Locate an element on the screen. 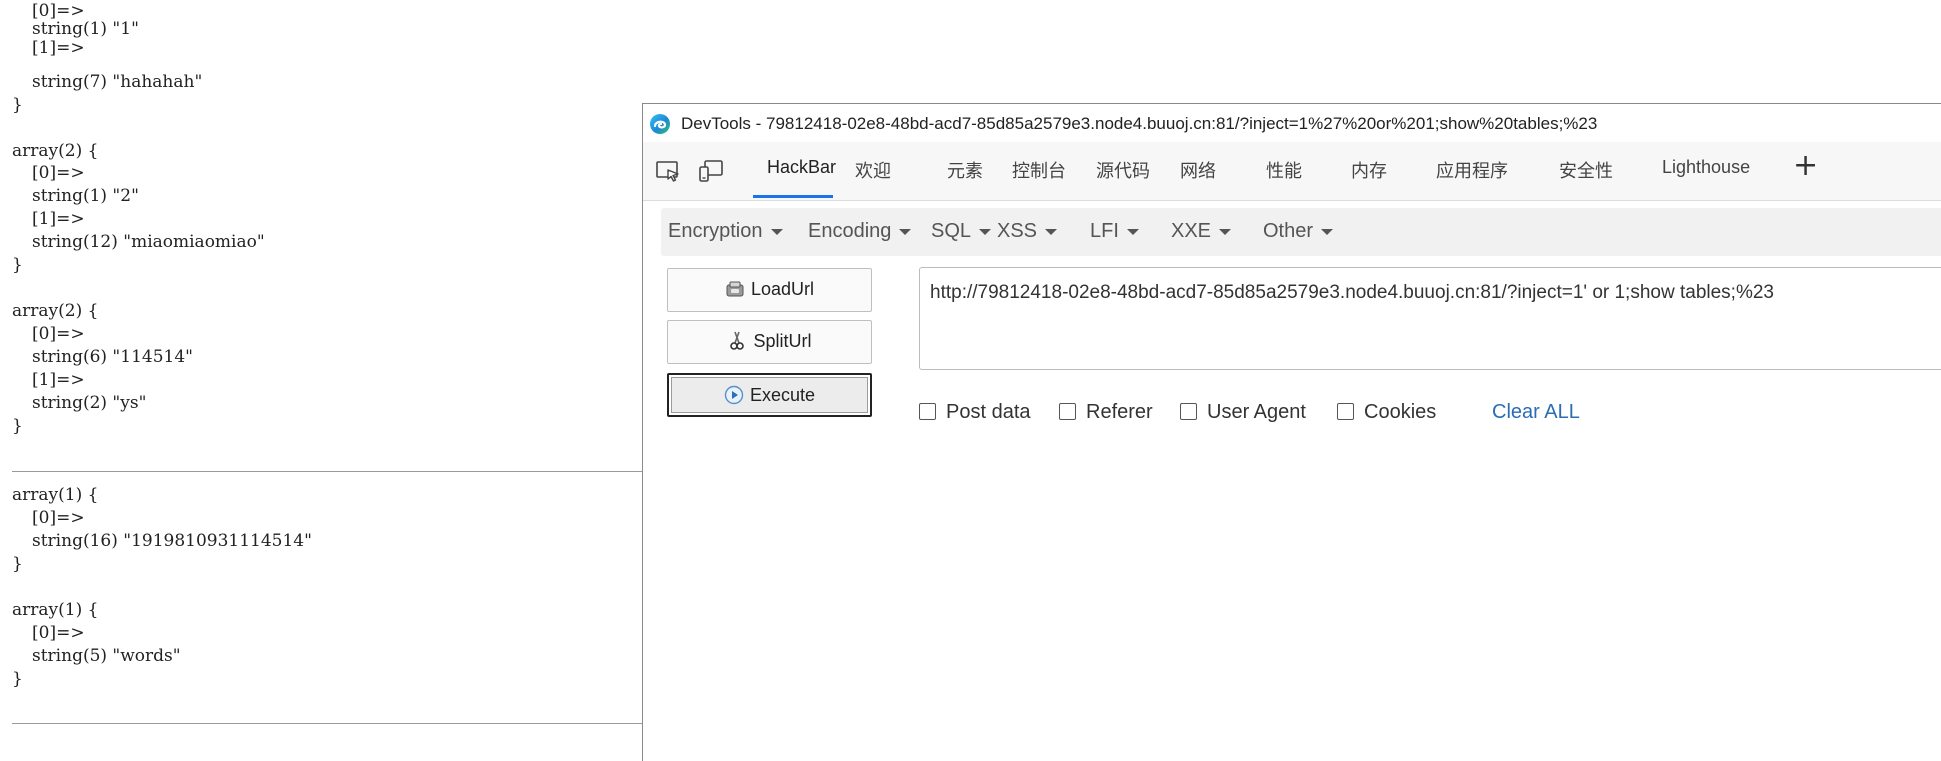 This screenshot has width=1941, height=761. dump-line: string(5) "words" is located at coordinates (106, 656).